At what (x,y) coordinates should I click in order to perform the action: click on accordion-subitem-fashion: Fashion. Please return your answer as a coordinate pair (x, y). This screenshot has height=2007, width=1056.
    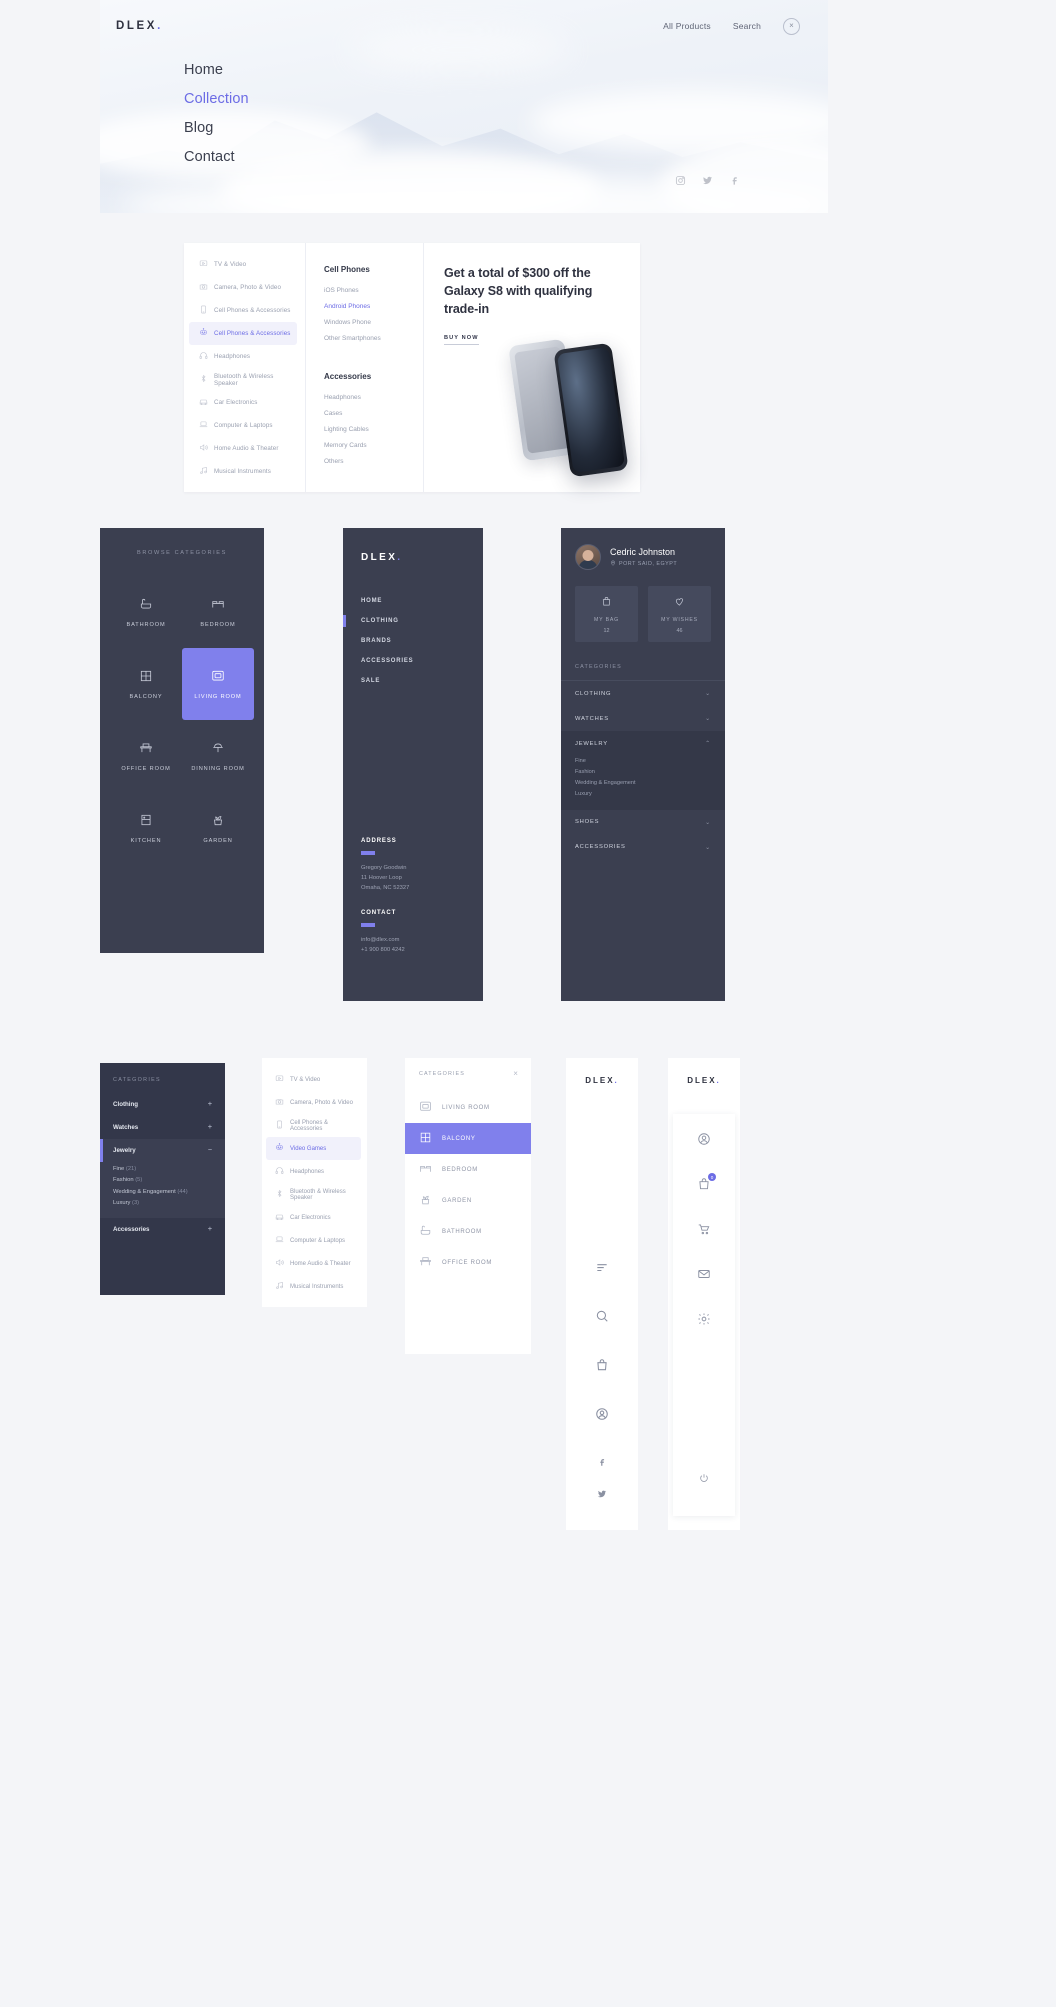
    Looking at the image, I should click on (643, 772).